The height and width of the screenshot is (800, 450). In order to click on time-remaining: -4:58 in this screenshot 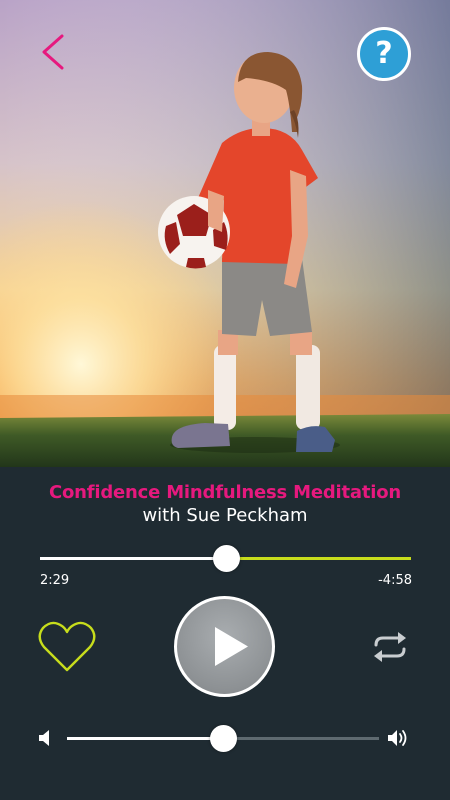, I will do `click(395, 580)`.